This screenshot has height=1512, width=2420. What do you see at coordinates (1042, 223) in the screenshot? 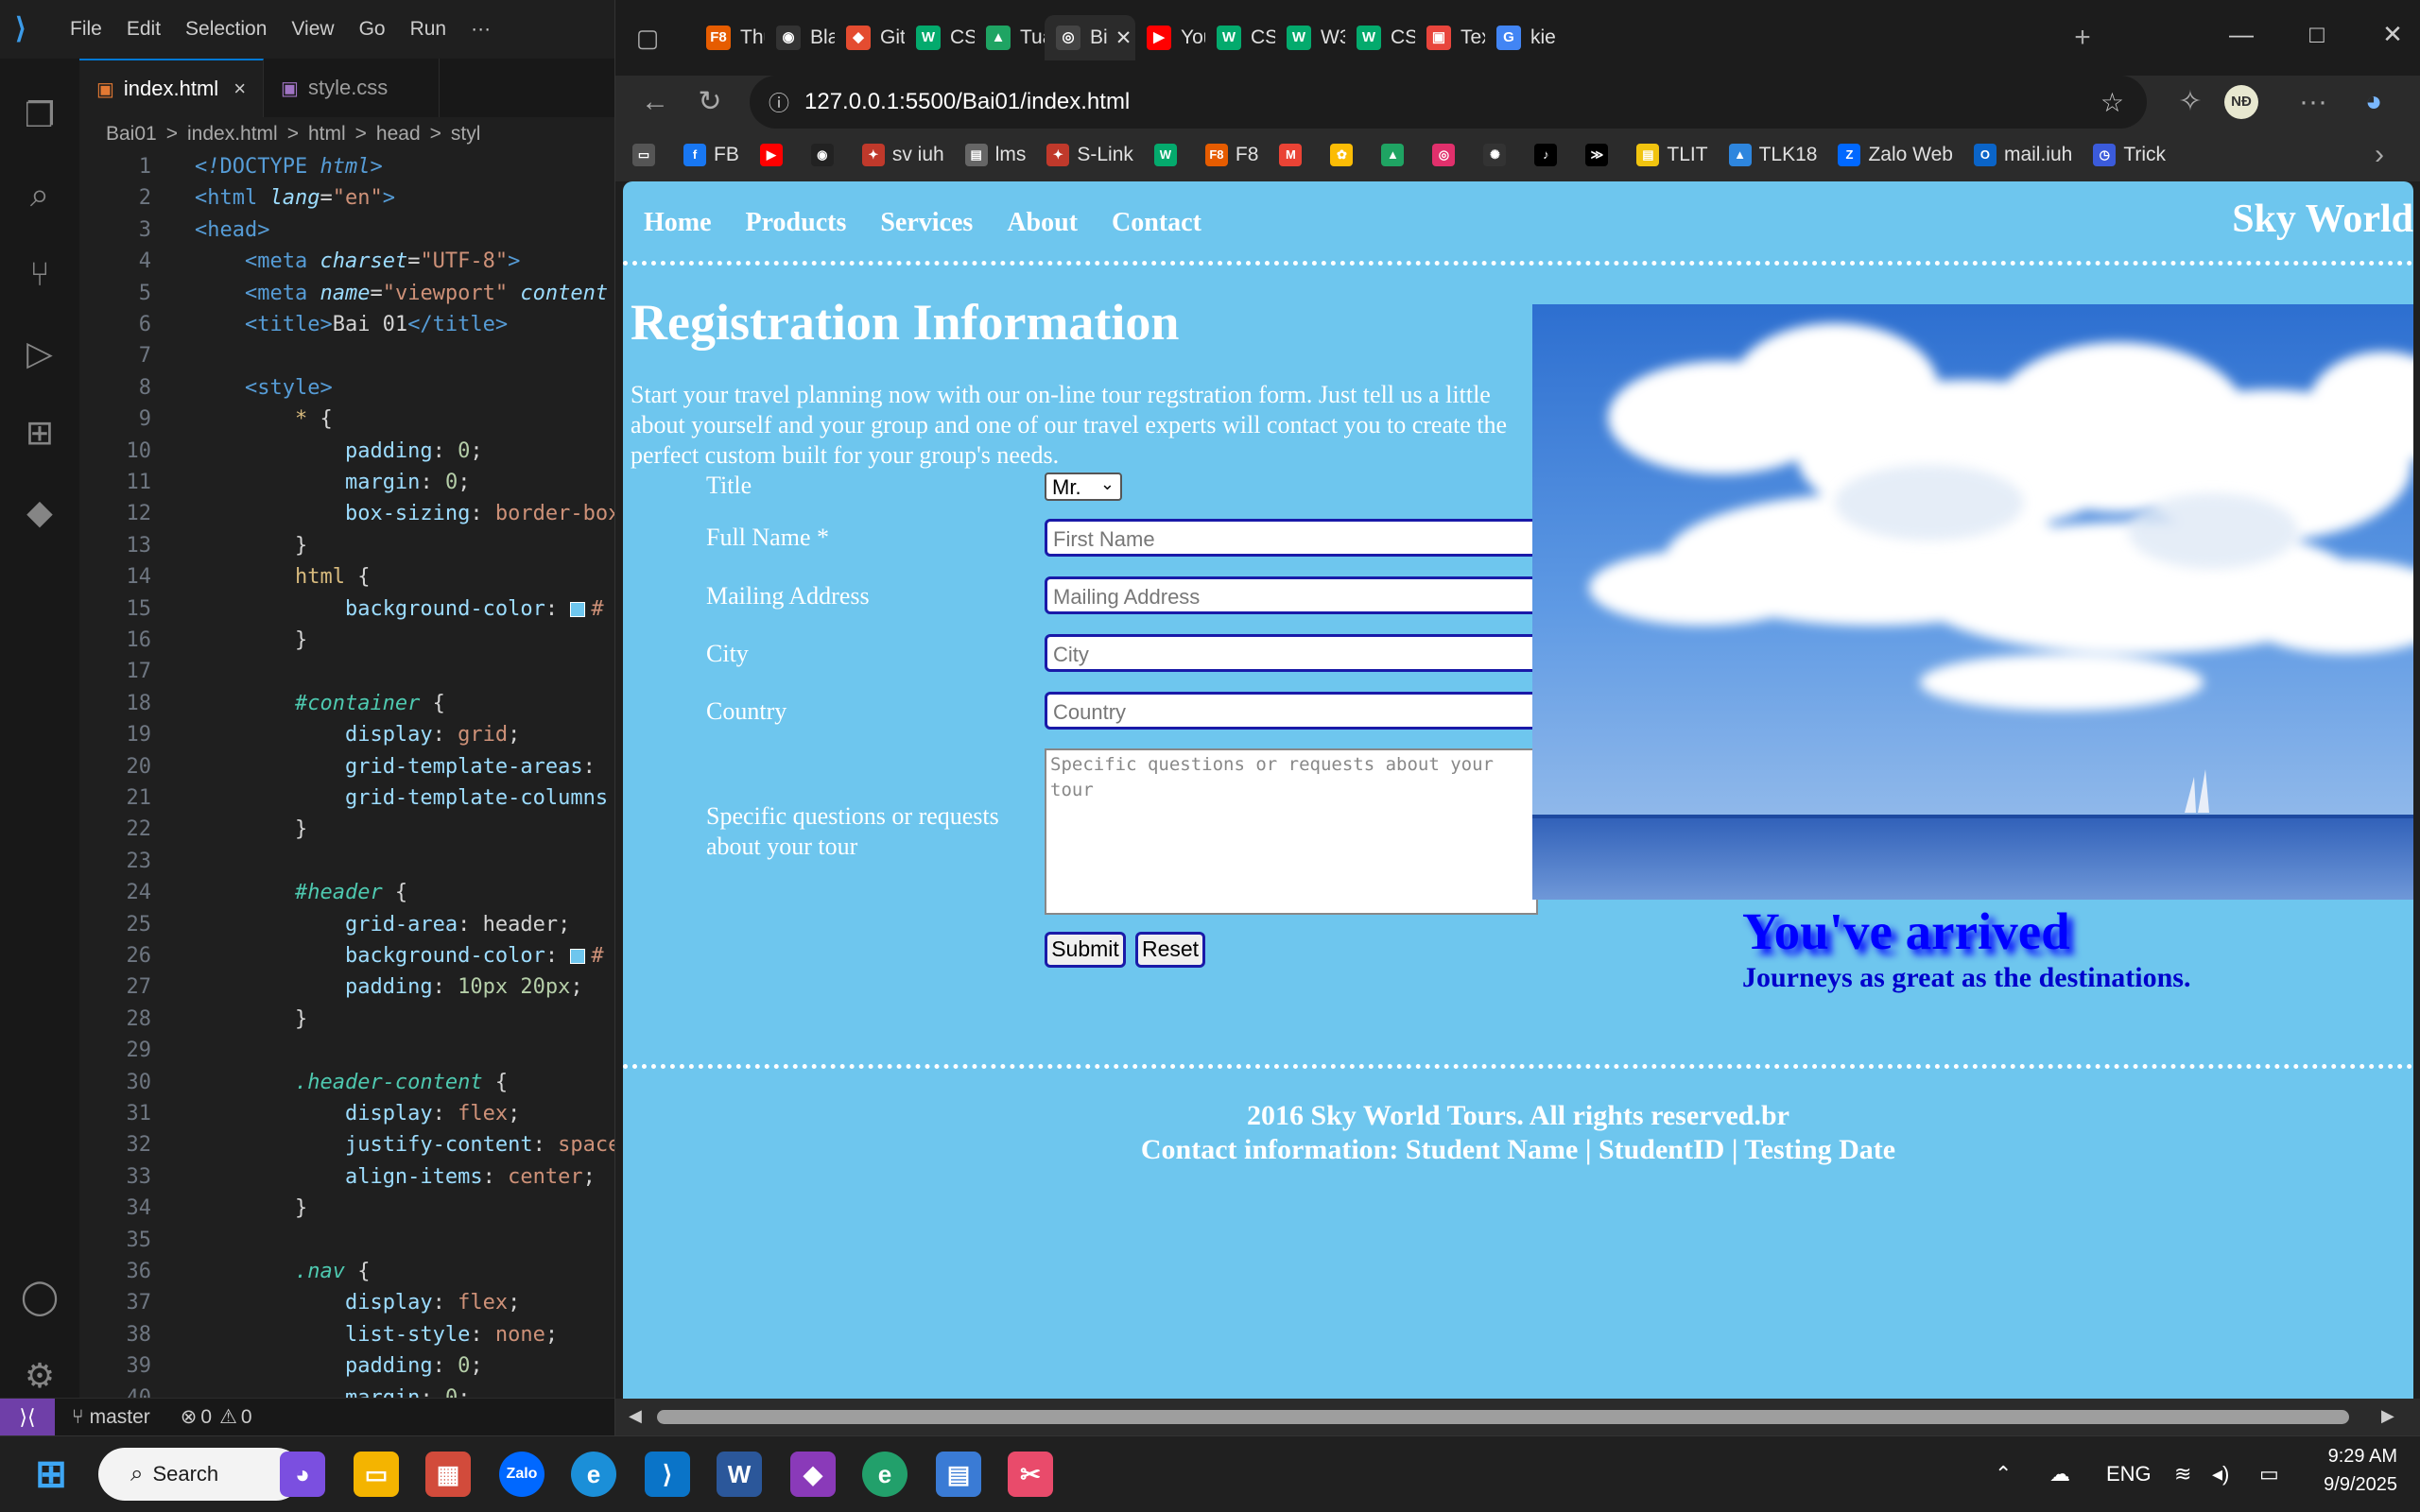
I see `nav-link-about: About` at bounding box center [1042, 223].